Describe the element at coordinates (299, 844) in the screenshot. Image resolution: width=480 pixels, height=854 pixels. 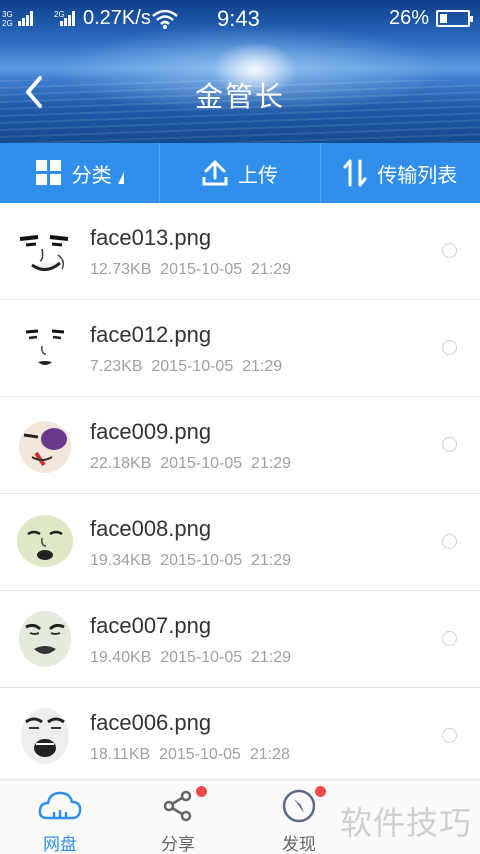
I see `nav-discover-label: 发现` at that location.